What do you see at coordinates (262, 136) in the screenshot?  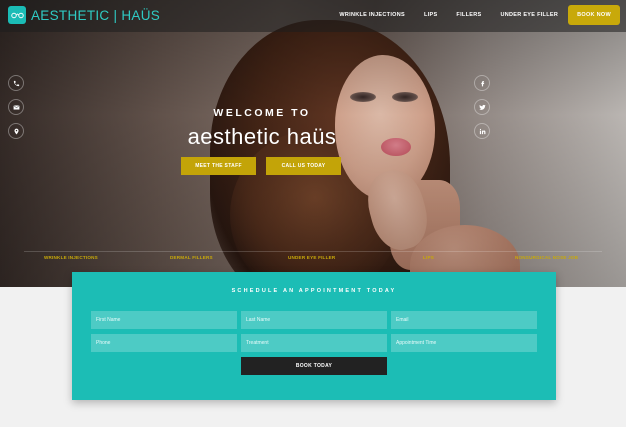 I see `hero-brand-title: aesthetic haüs` at bounding box center [262, 136].